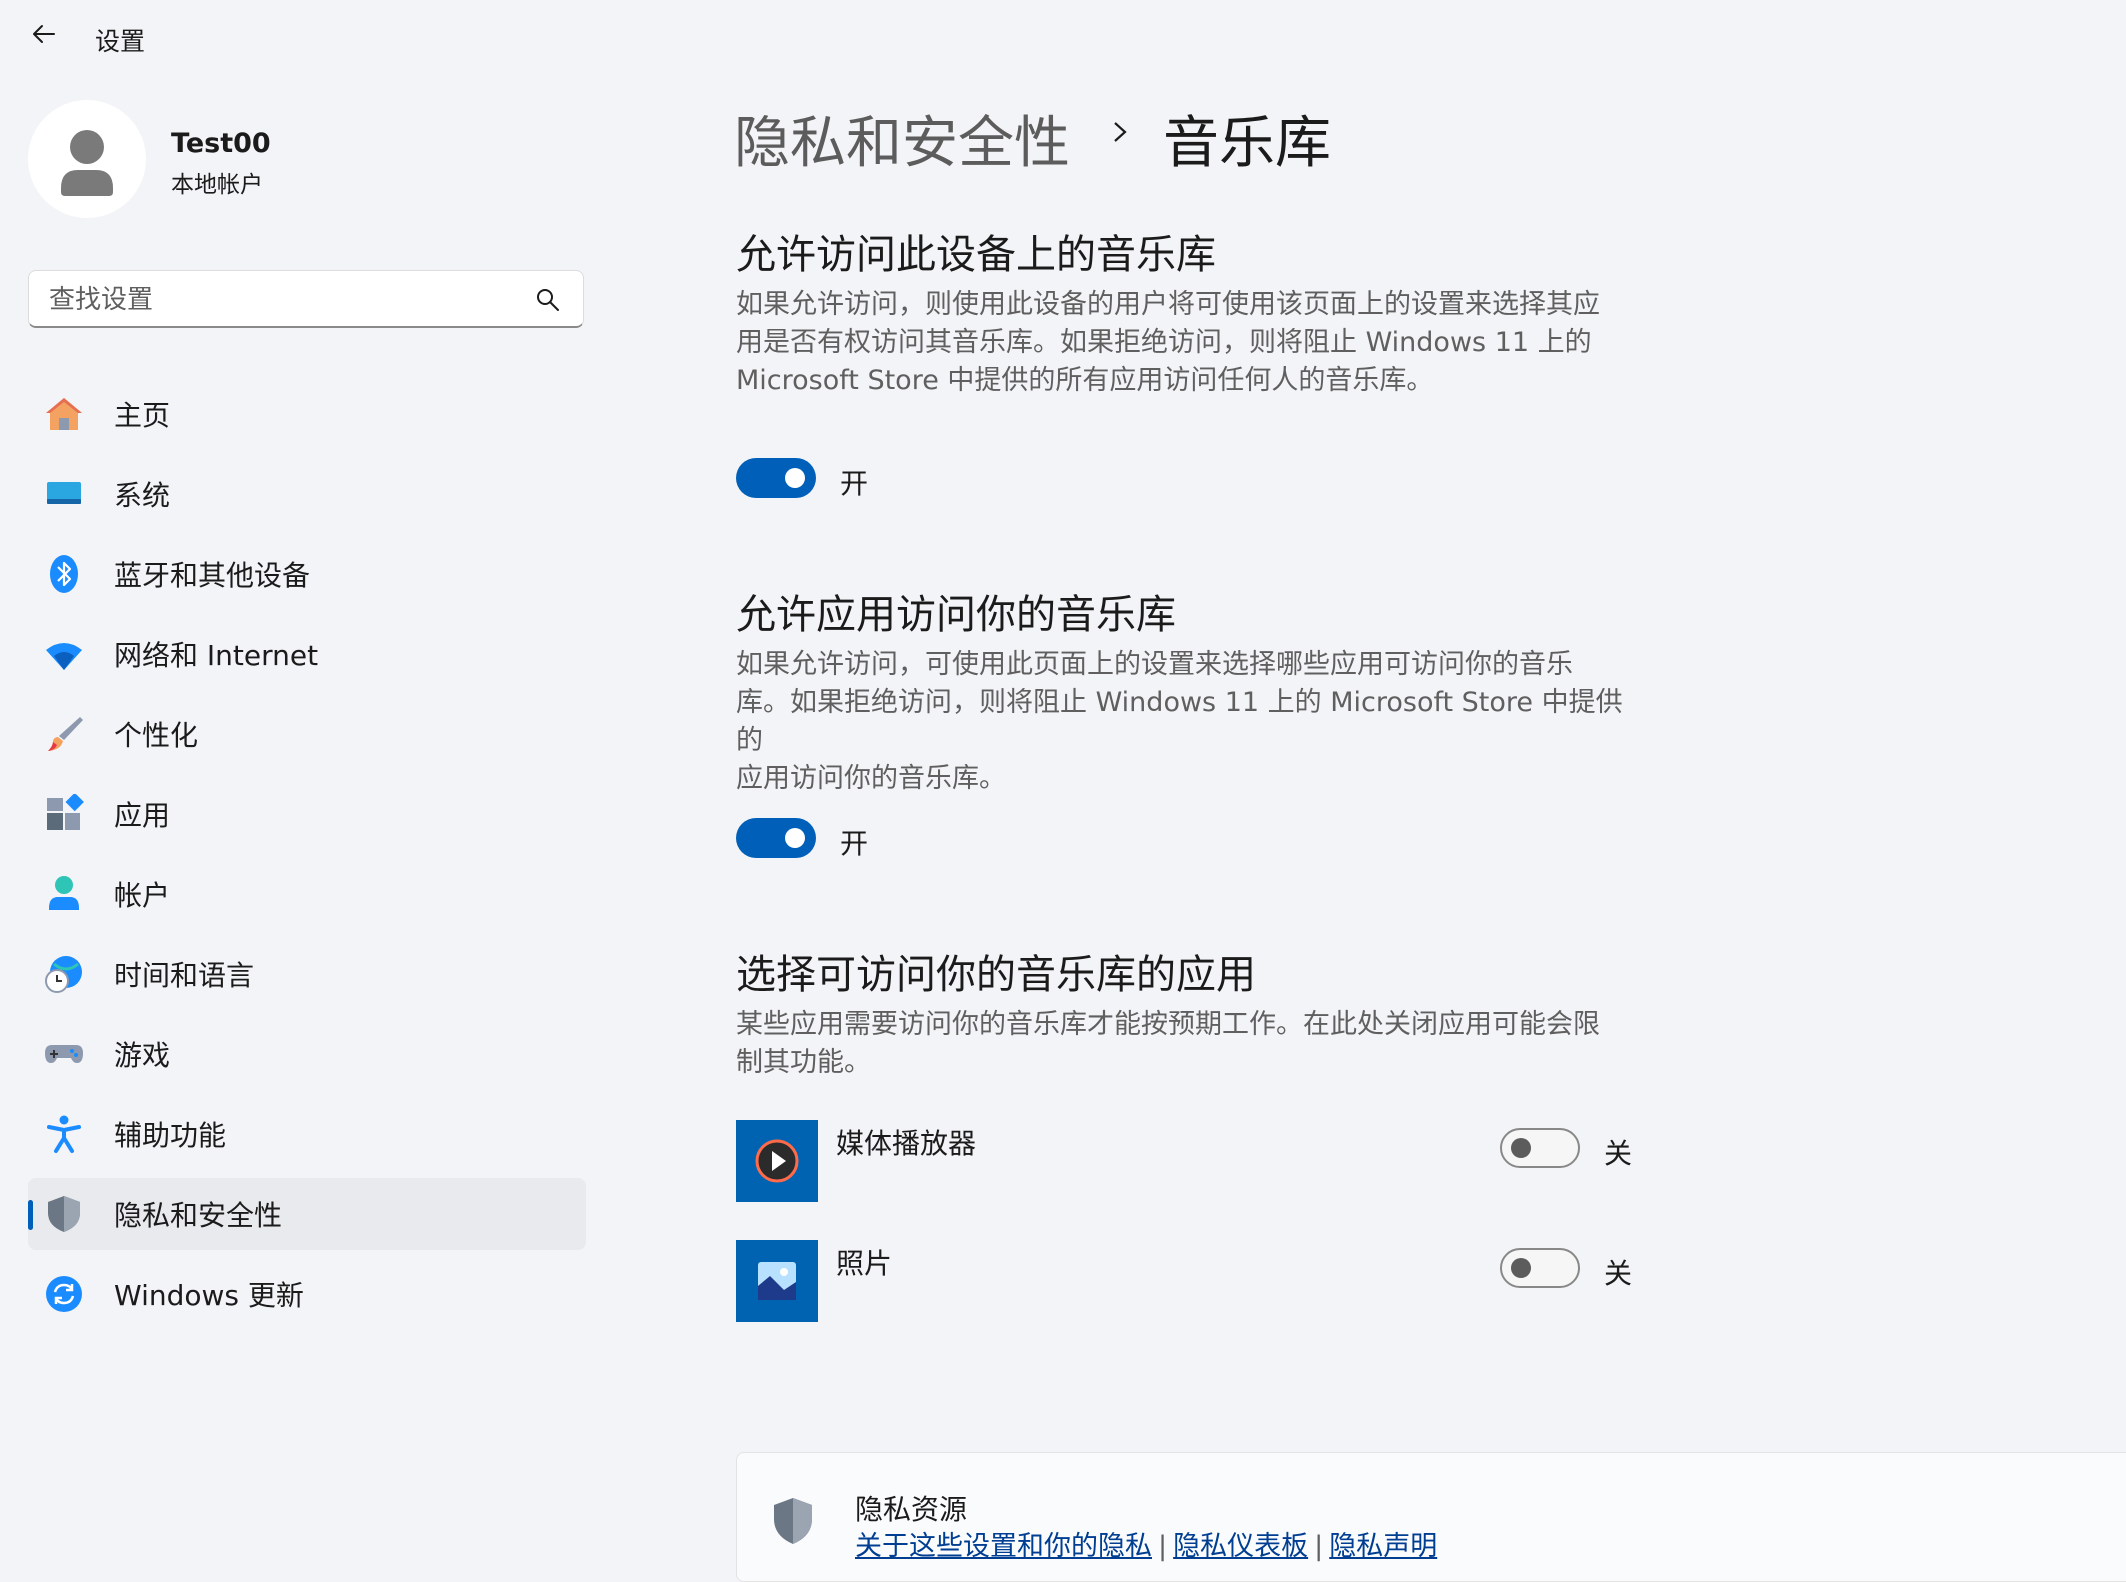 The width and height of the screenshot is (2126, 1582). What do you see at coordinates (1618, 1153) in the screenshot?
I see `media-player-toggle-label: 关` at bounding box center [1618, 1153].